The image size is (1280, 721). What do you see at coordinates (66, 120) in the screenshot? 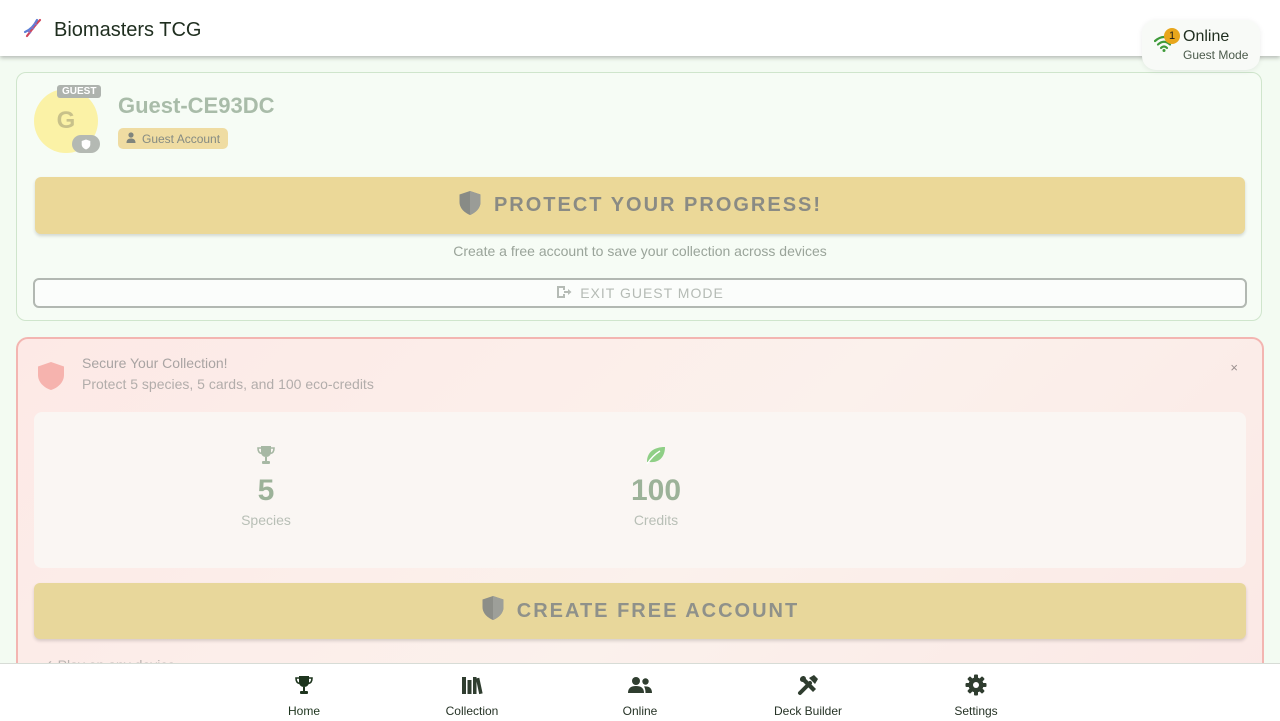
I see `avatar-letter: G` at bounding box center [66, 120].